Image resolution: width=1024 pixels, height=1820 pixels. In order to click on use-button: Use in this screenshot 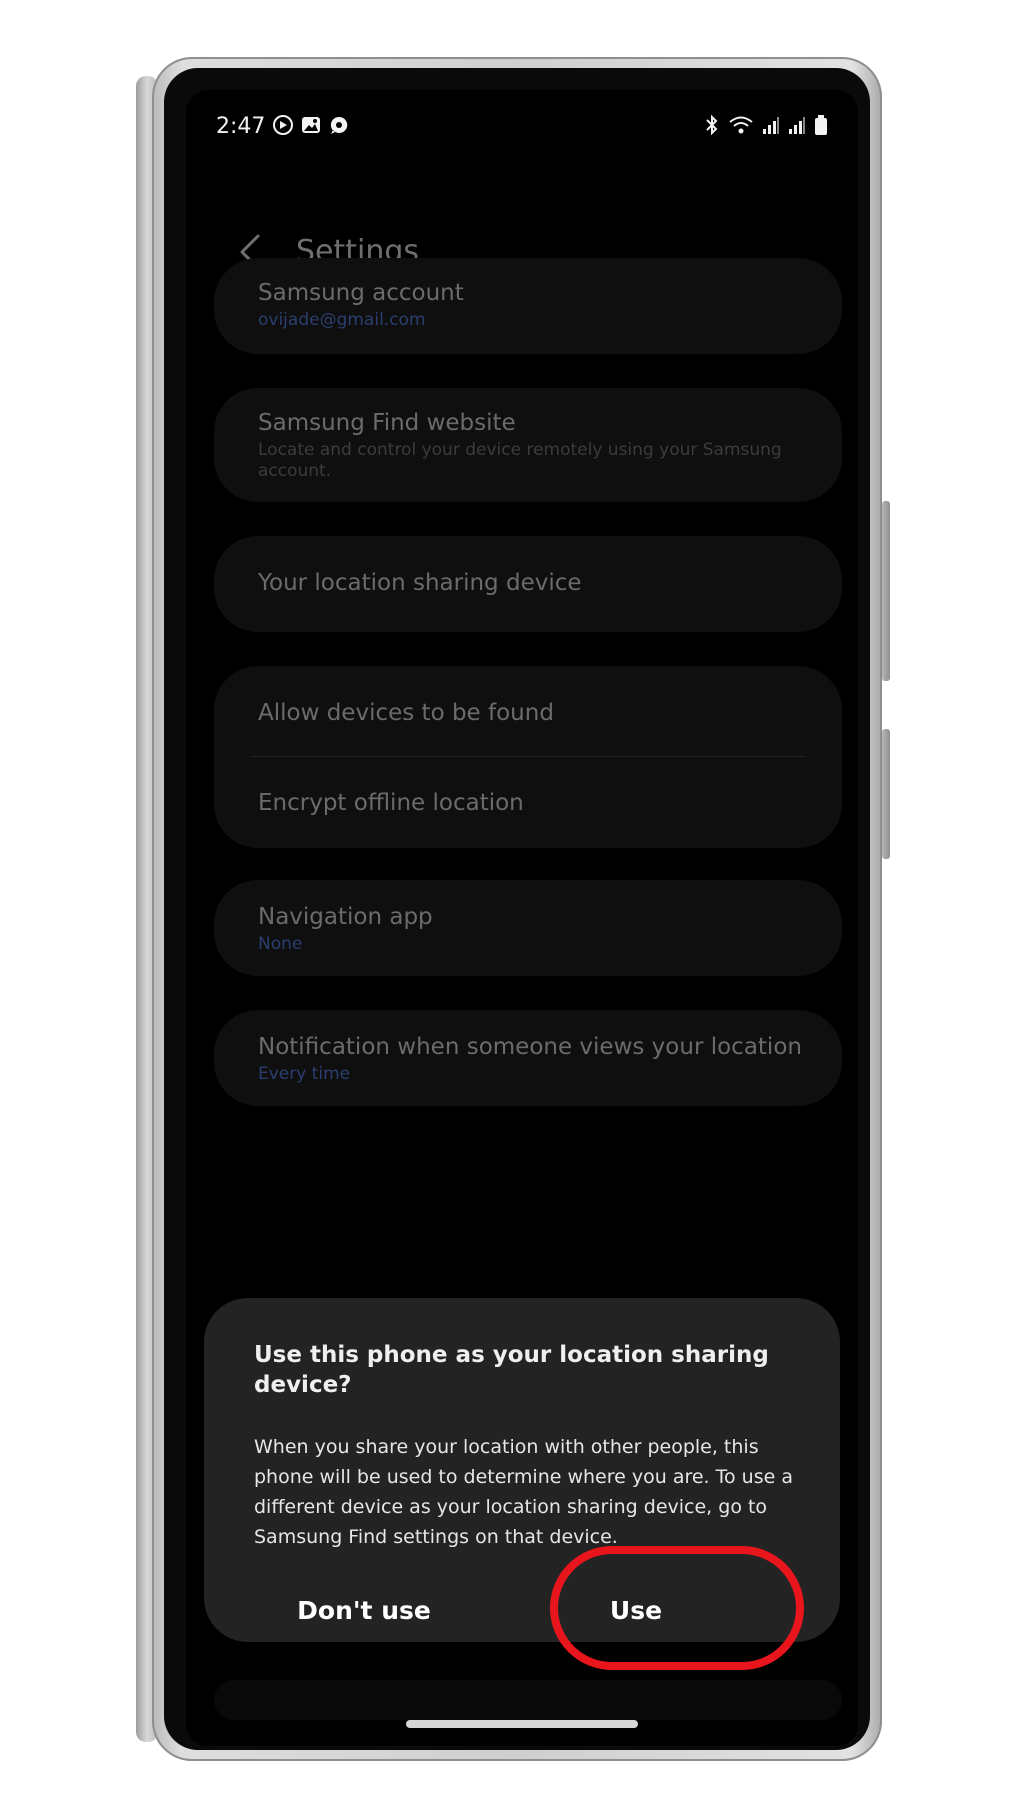, I will do `click(636, 1610)`.